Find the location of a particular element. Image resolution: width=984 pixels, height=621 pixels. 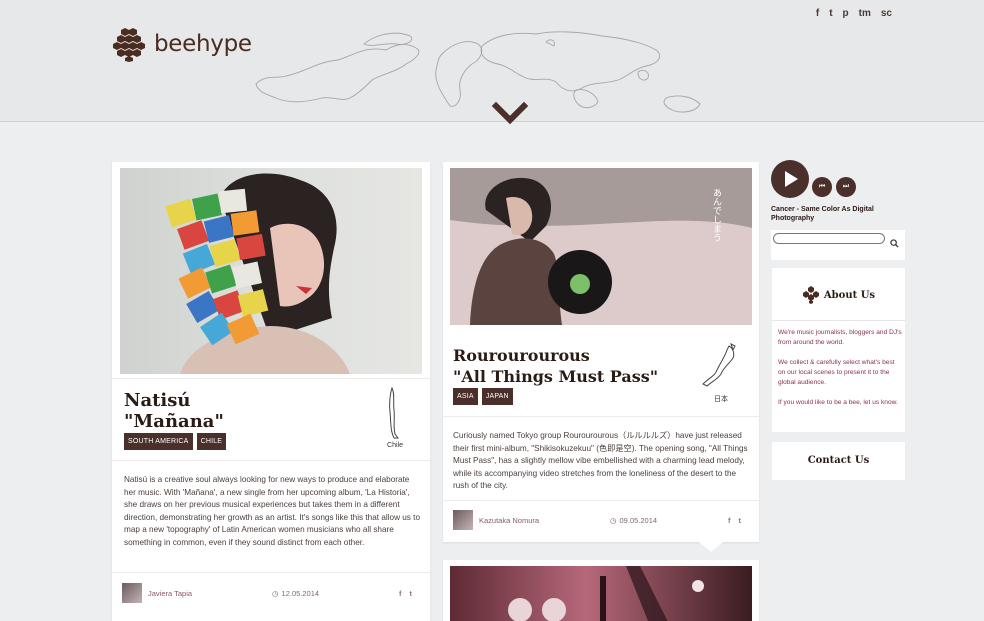

date-text: 09.05.2014 is located at coordinates (638, 520).